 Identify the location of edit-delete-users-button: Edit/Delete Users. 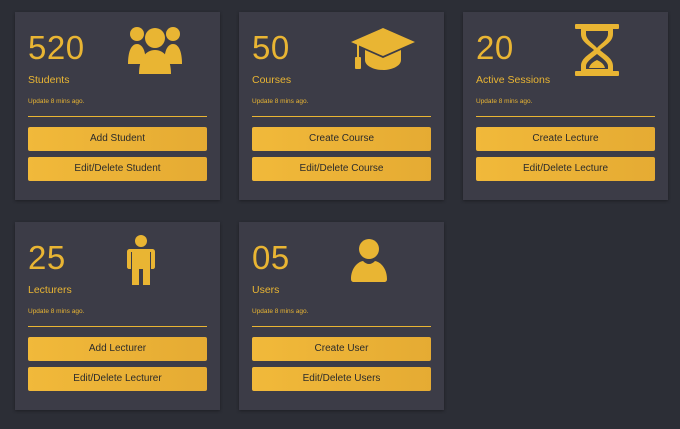
(341, 379).